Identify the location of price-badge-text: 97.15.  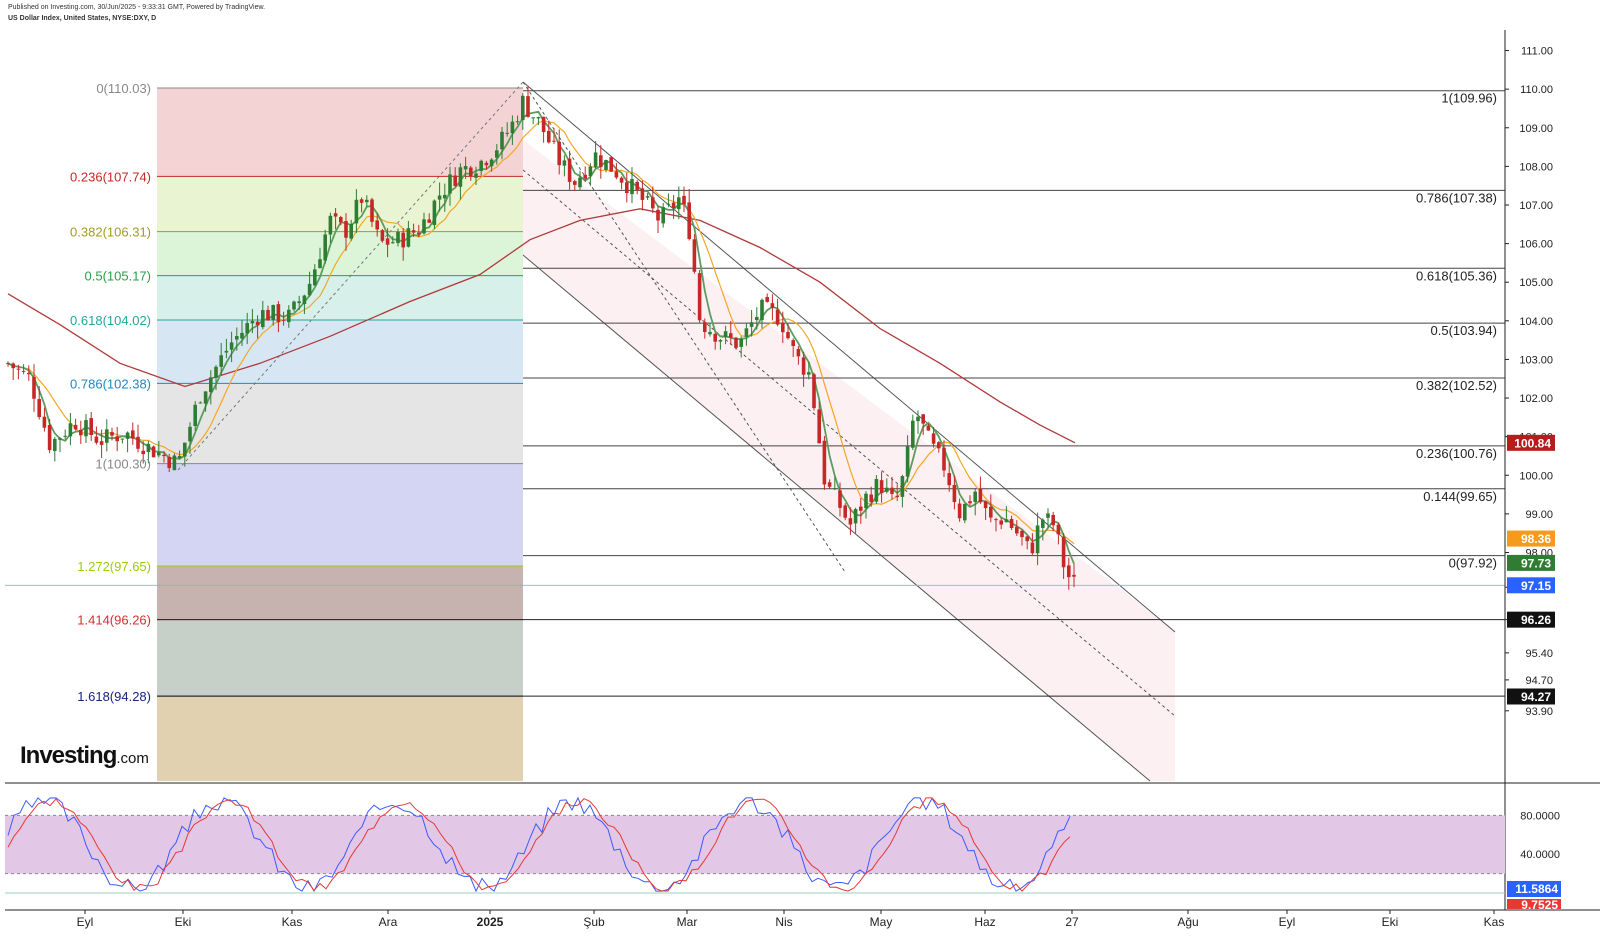
(1536, 586).